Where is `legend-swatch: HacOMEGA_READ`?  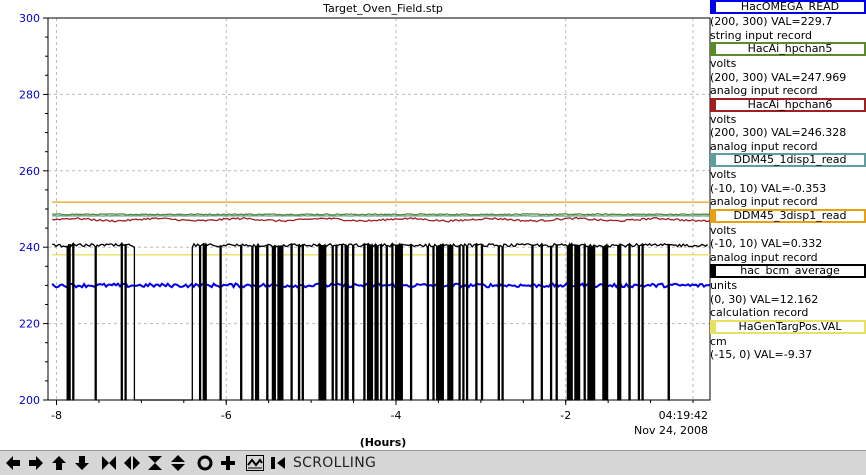 legend-swatch: HacOMEGA_READ is located at coordinates (788, 7).